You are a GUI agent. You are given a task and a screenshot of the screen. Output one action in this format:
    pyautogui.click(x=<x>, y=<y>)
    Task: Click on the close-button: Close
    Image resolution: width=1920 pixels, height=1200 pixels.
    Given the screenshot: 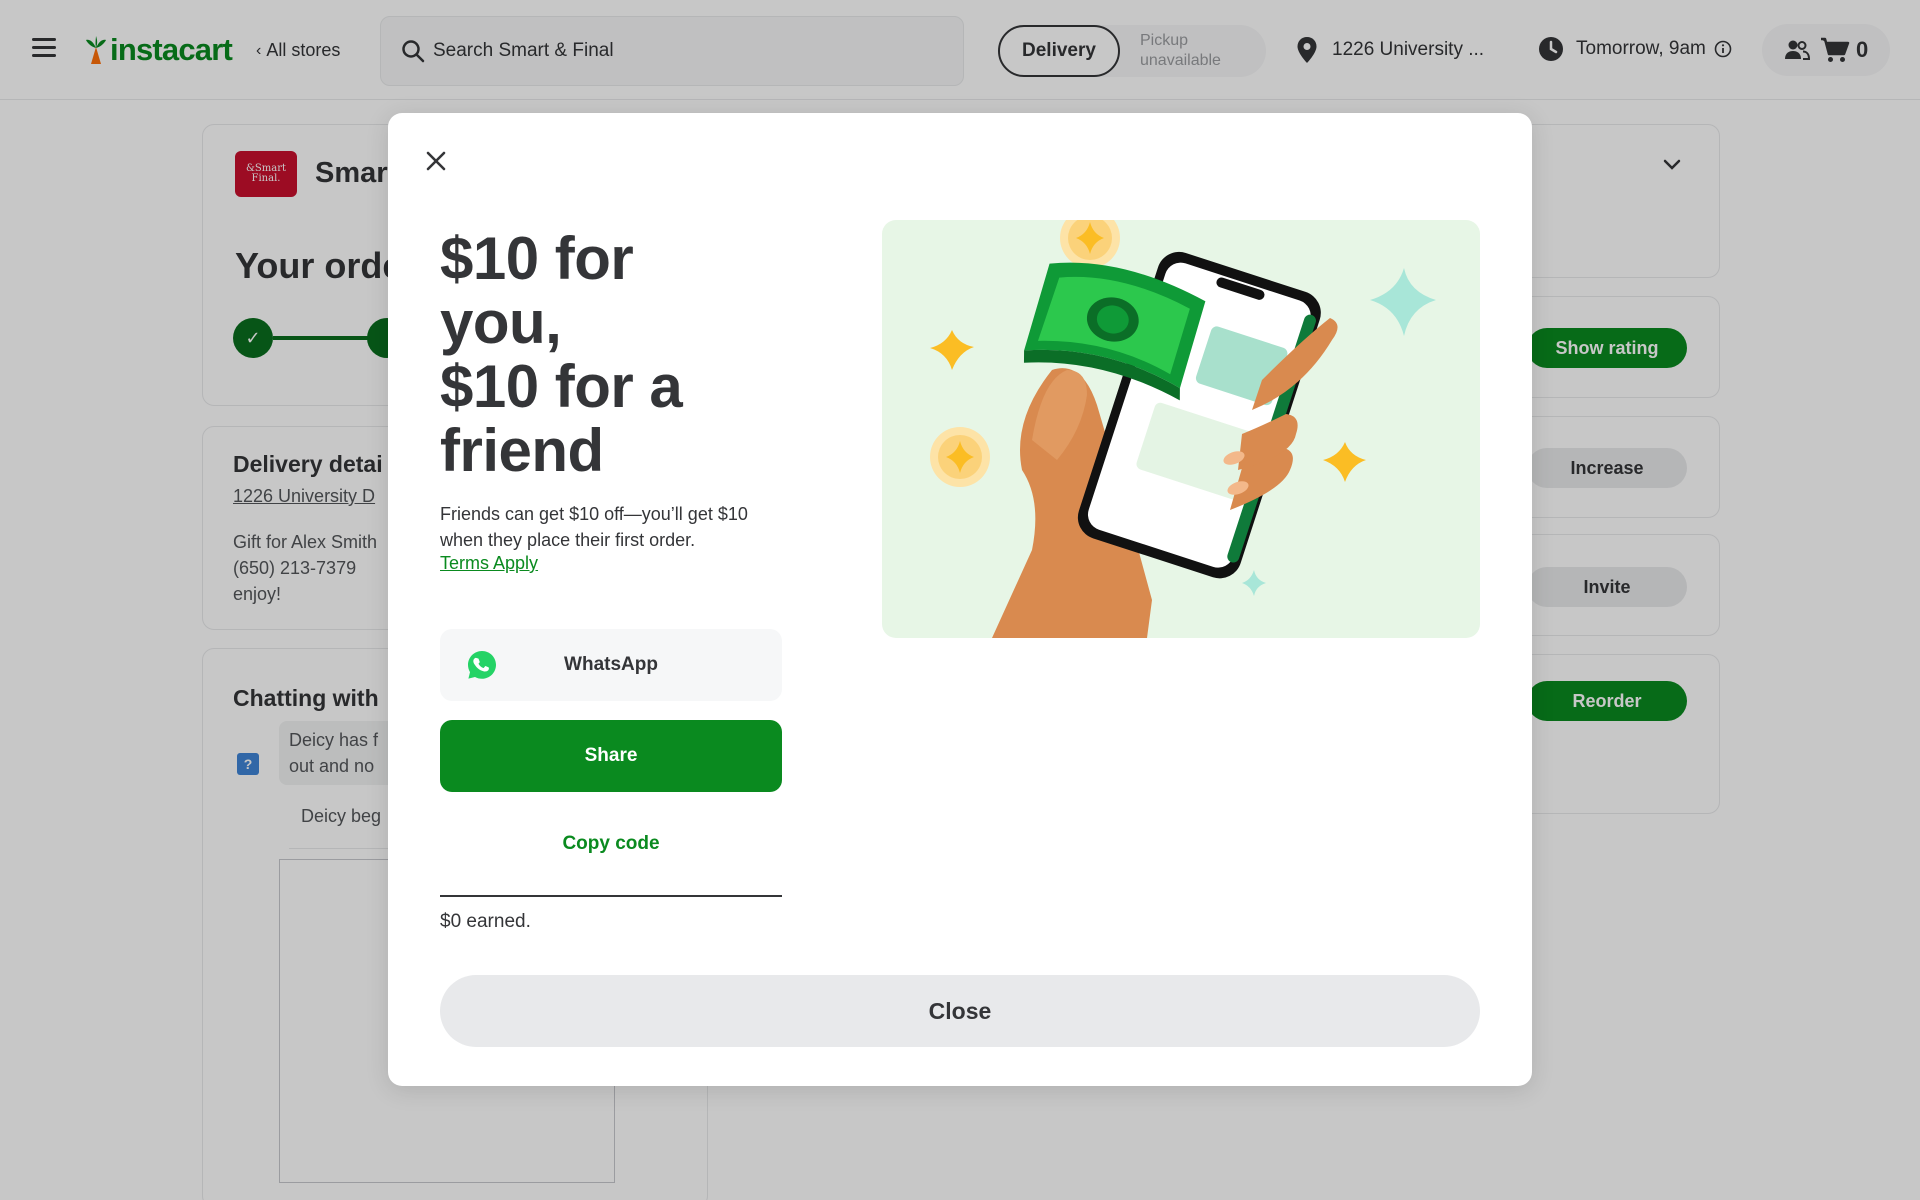 What is the action you would take?
    pyautogui.click(x=960, y=1011)
    